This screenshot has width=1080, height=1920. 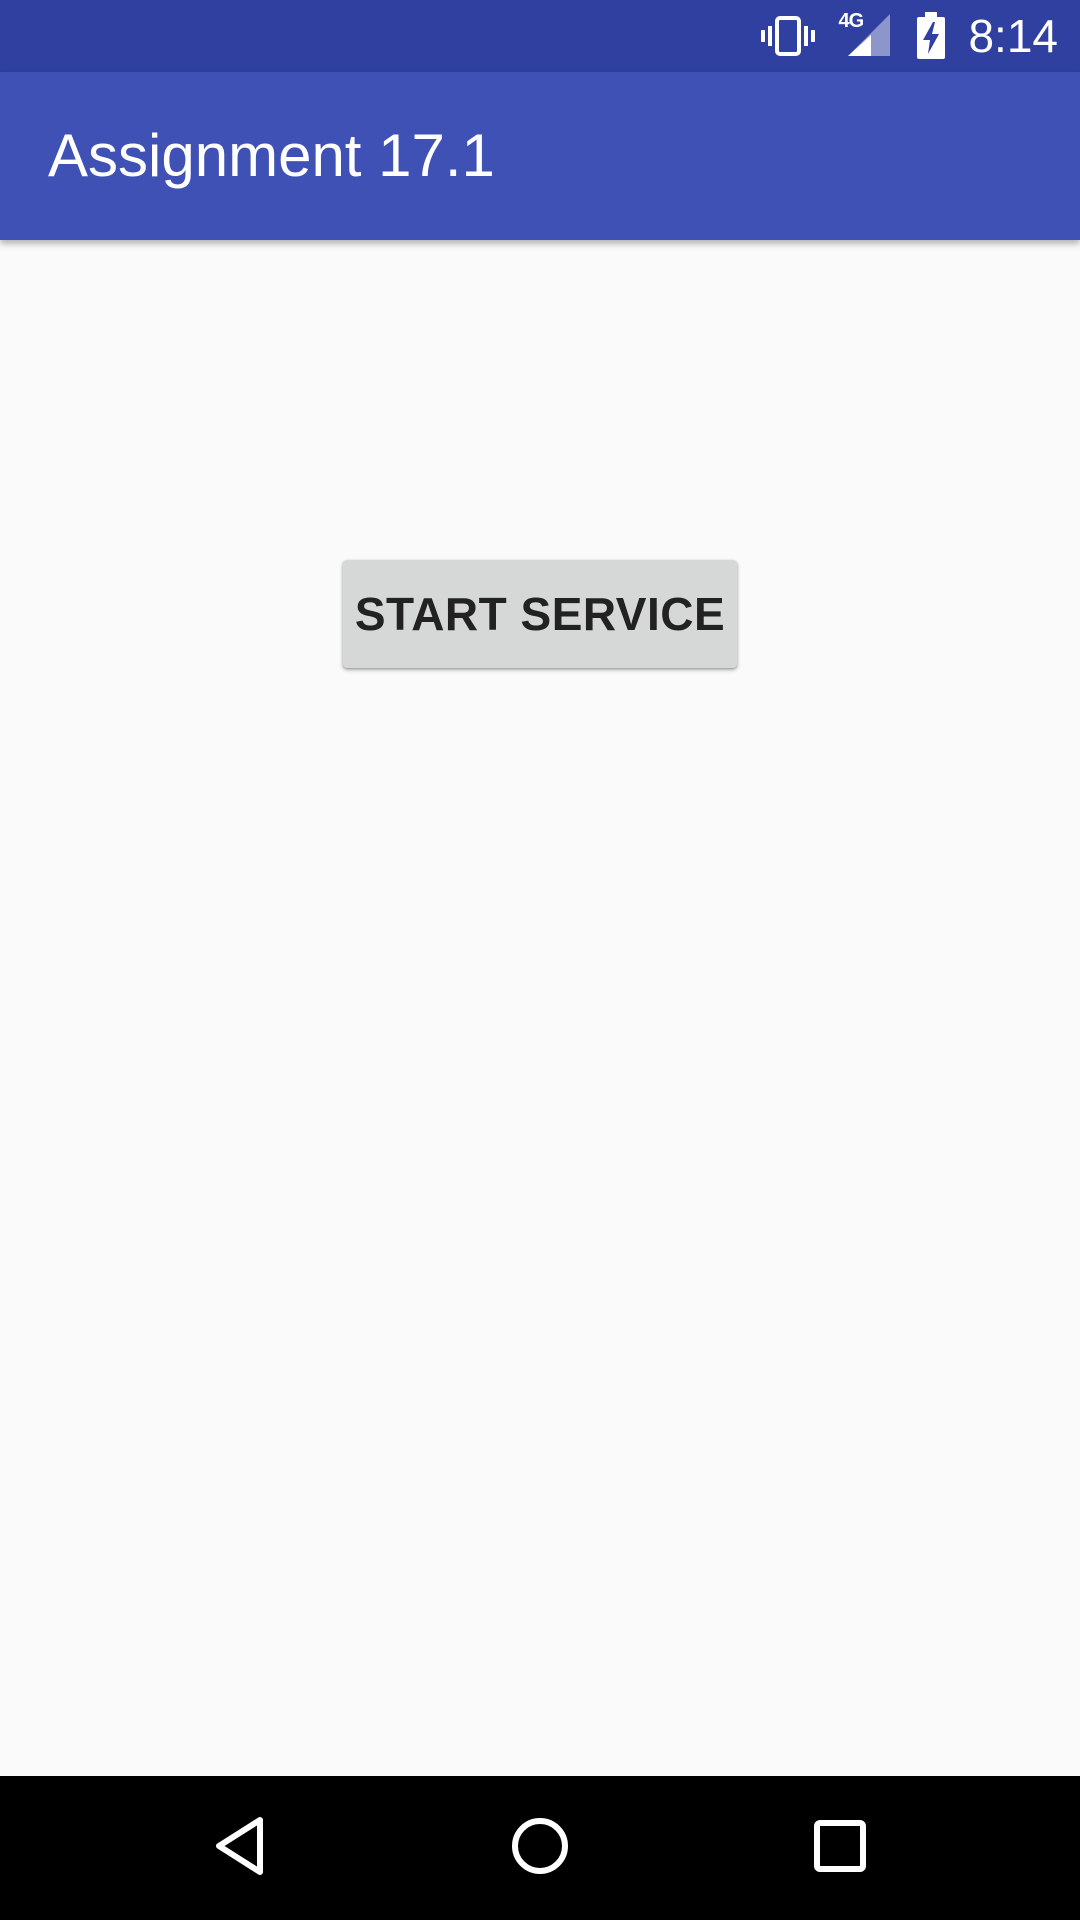 What do you see at coordinates (909, 36) in the screenshot?
I see `status-icons: 4G 8:14` at bounding box center [909, 36].